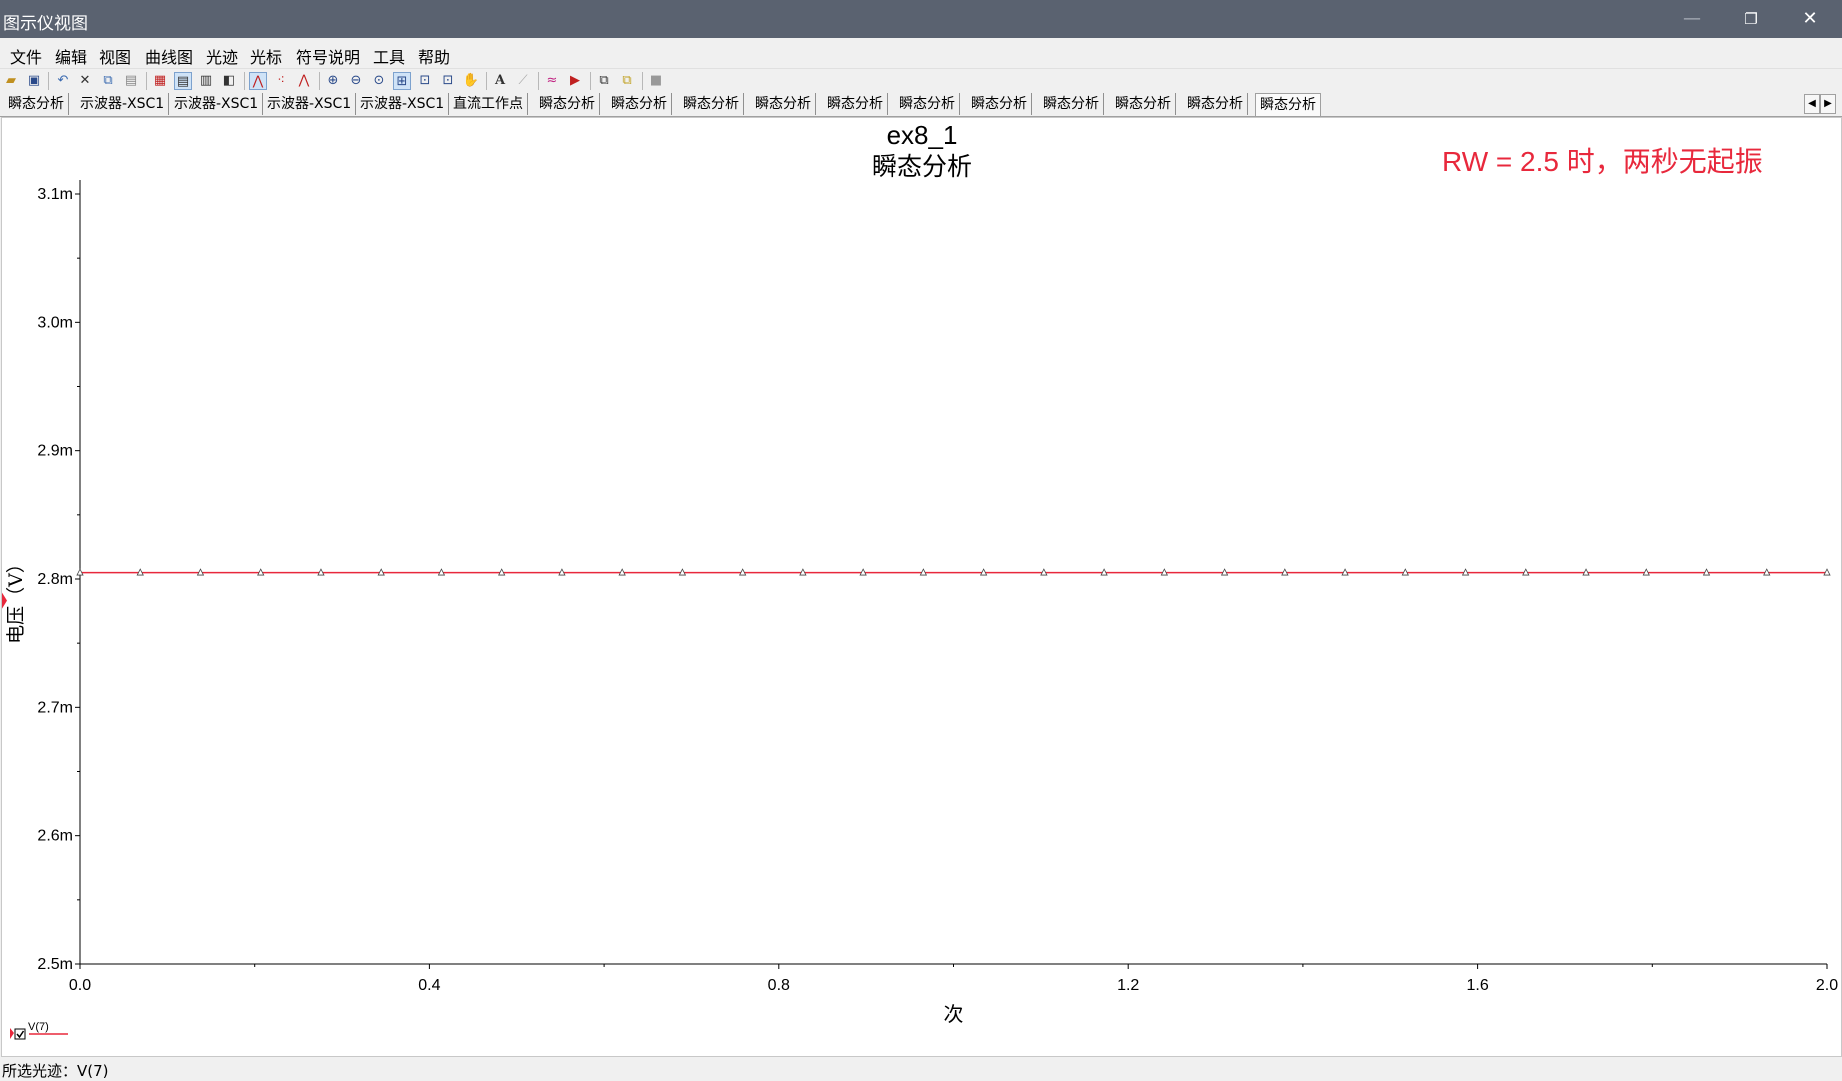 The width and height of the screenshot is (1842, 1081). I want to click on menu-file: 文件, so click(26, 56).